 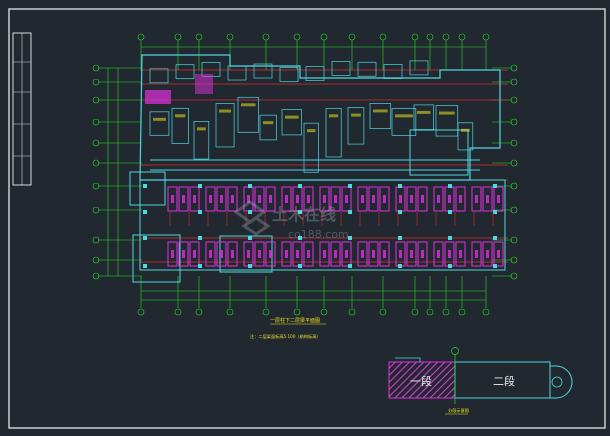 I want to click on semicircle-end-icon, so click(x=561, y=382).